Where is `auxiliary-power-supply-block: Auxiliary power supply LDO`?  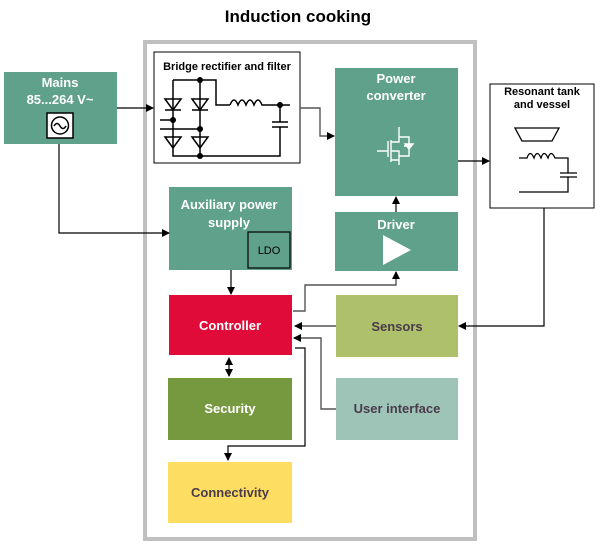 auxiliary-power-supply-block: Auxiliary power supply LDO is located at coordinates (230, 228).